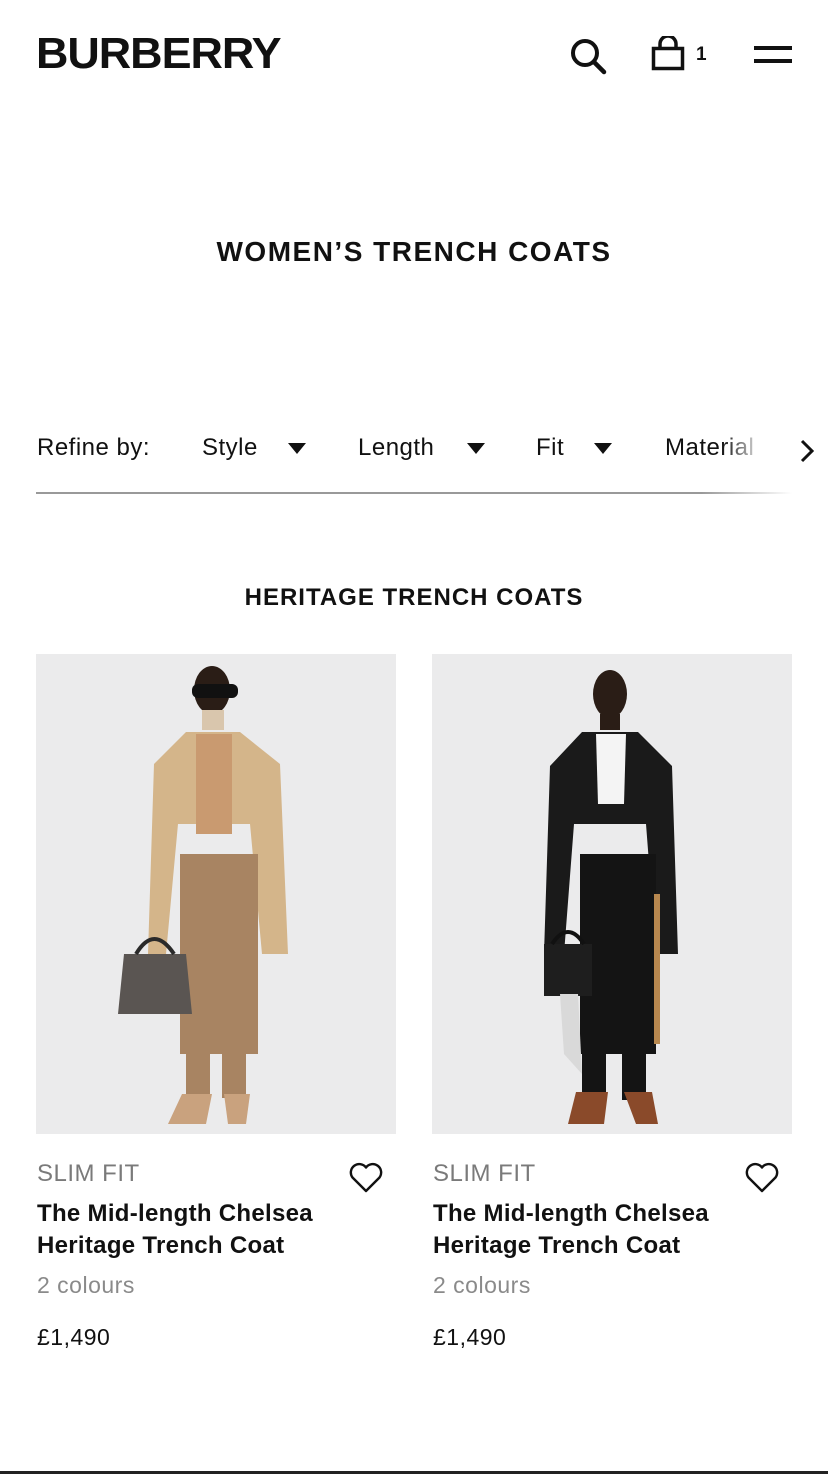 The height and width of the screenshot is (1474, 828). What do you see at coordinates (773, 61) in the screenshot?
I see `hamburger-menu-icon-bar-bottom` at bounding box center [773, 61].